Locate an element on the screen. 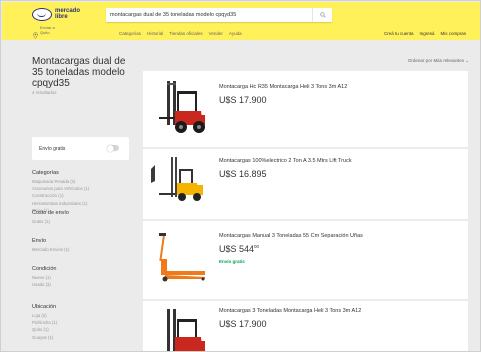 The width and height of the screenshot is (481, 352). product-price: U$S 16.895 is located at coordinates (243, 174).